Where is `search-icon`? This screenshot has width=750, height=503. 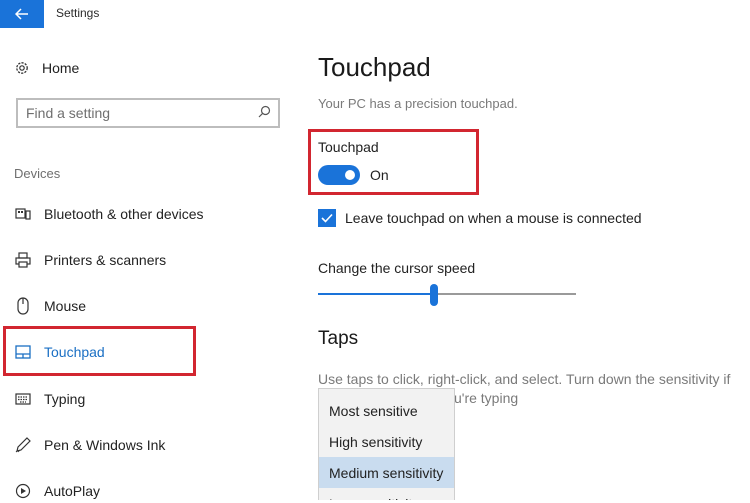 search-icon is located at coordinates (264, 112).